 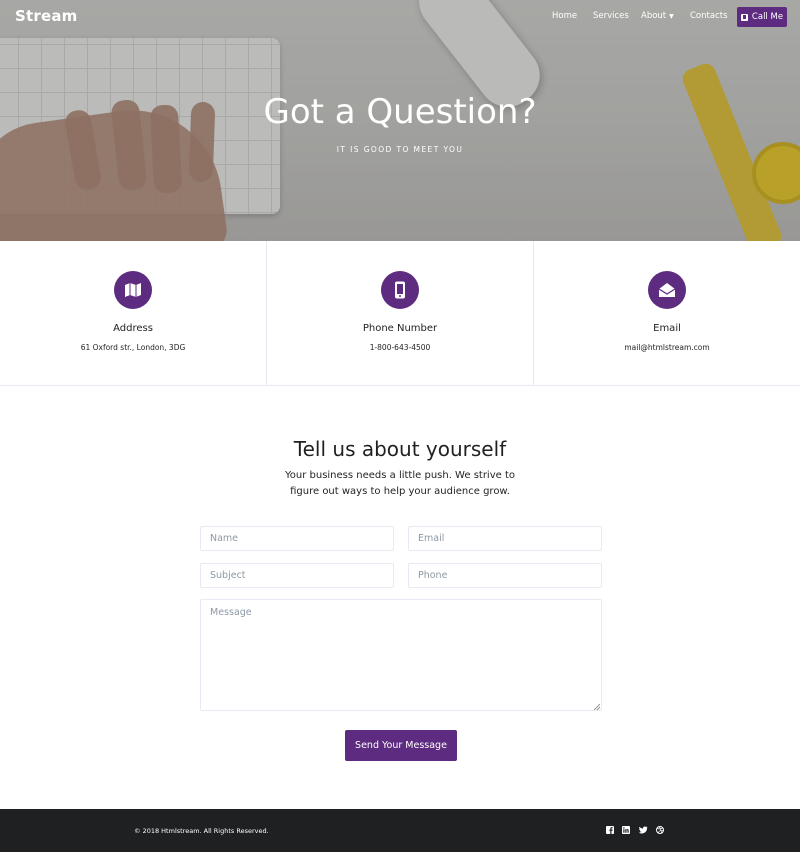 What do you see at coordinates (564, 16) in the screenshot?
I see `nav-home: Home` at bounding box center [564, 16].